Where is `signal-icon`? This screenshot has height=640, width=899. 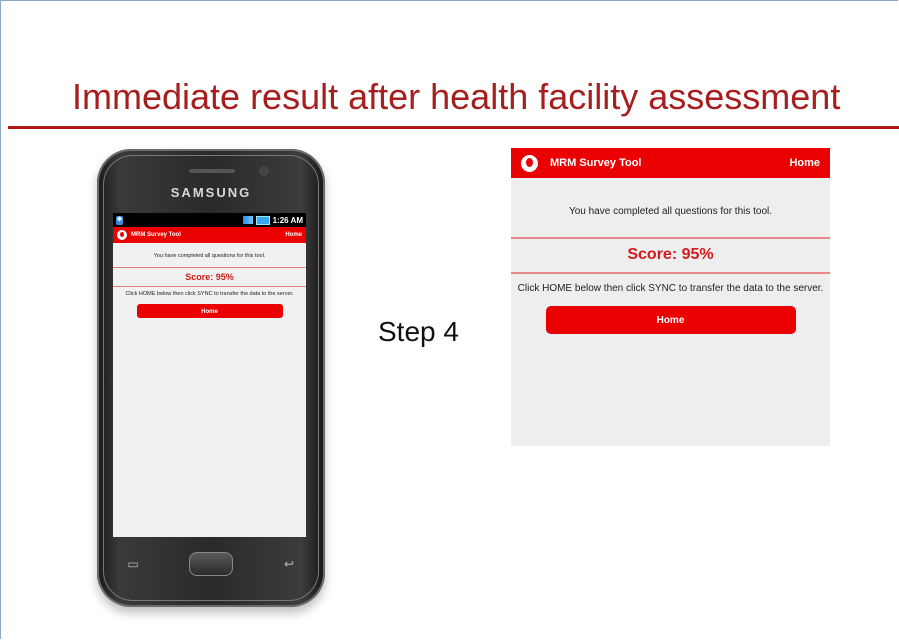 signal-icon is located at coordinates (247, 220).